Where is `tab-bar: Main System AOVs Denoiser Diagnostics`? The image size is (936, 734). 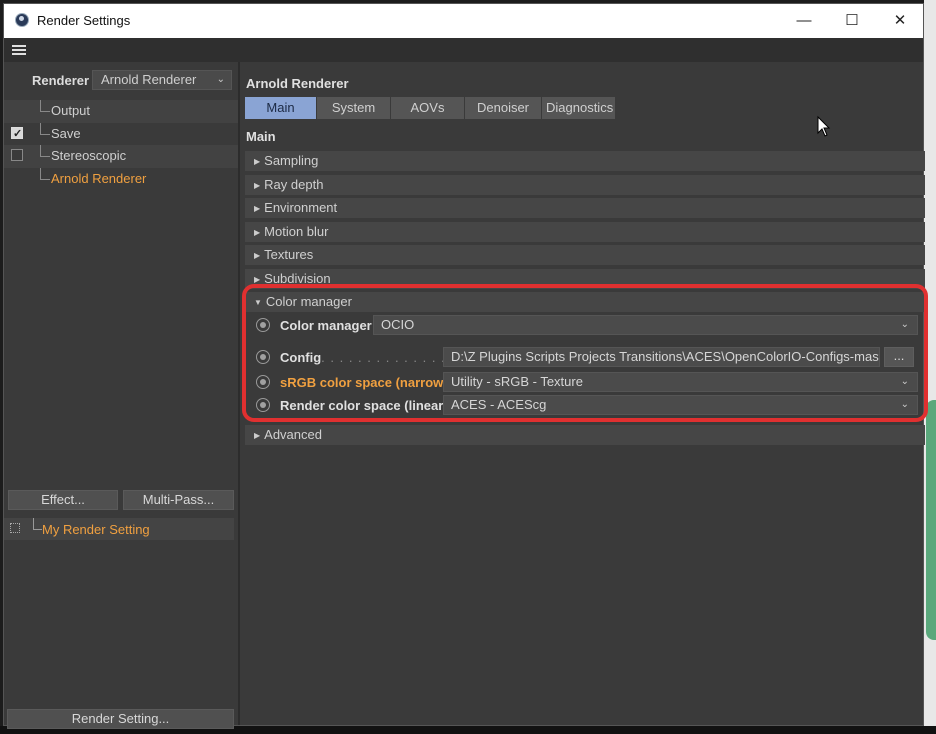 tab-bar: Main System AOVs Denoiser Diagnostics is located at coordinates (430, 108).